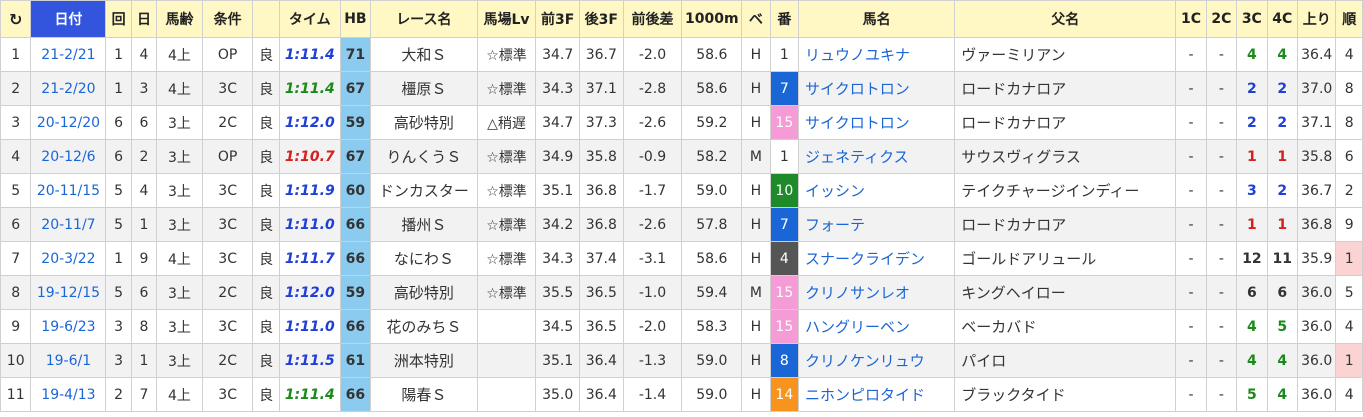 Image resolution: width=1363 pixels, height=417 pixels. I want to click on c3-cell: 4, so click(1252, 54).